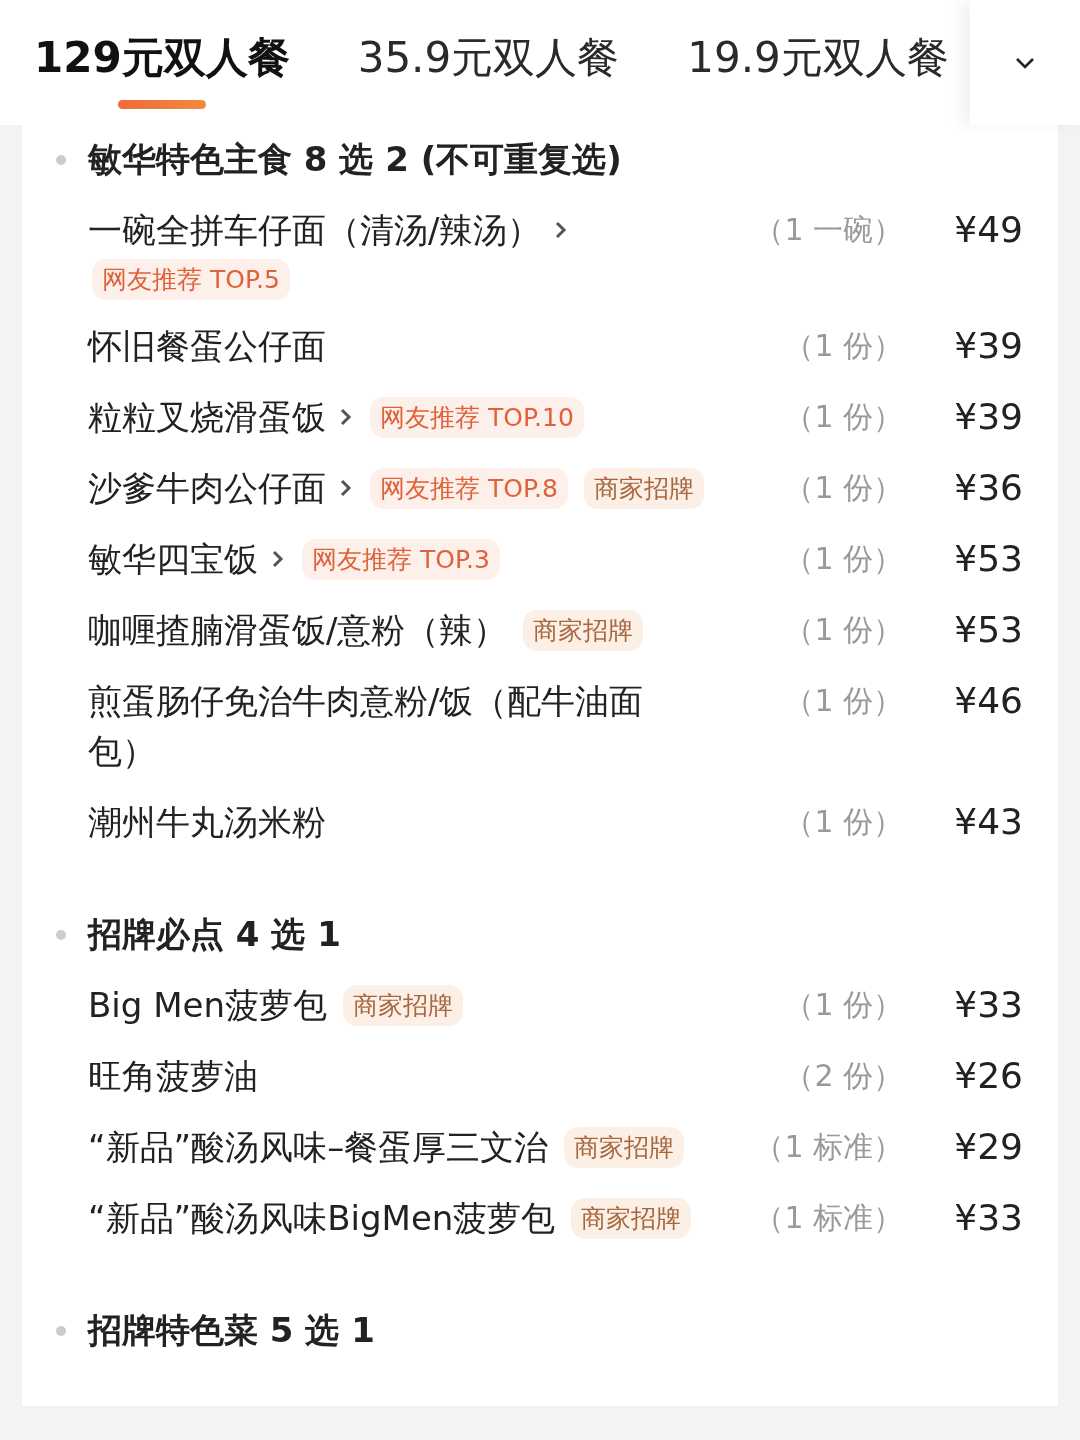  I want to click on dish-name: 沙爹牛肉公仔面, so click(207, 488).